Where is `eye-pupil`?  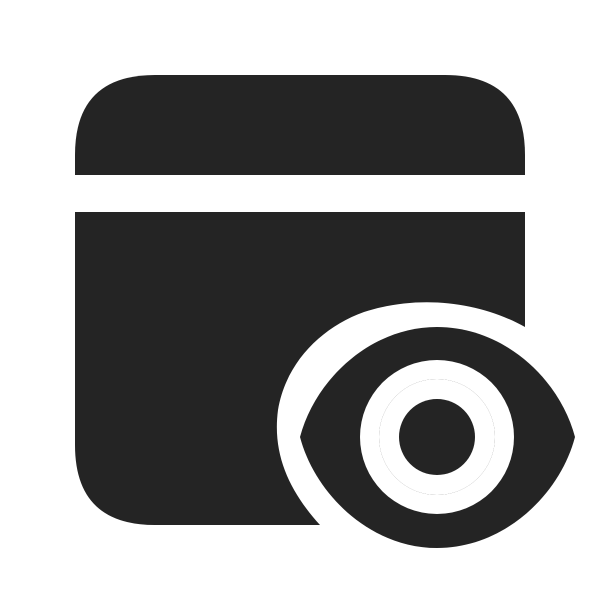 eye-pupil is located at coordinates (437, 437).